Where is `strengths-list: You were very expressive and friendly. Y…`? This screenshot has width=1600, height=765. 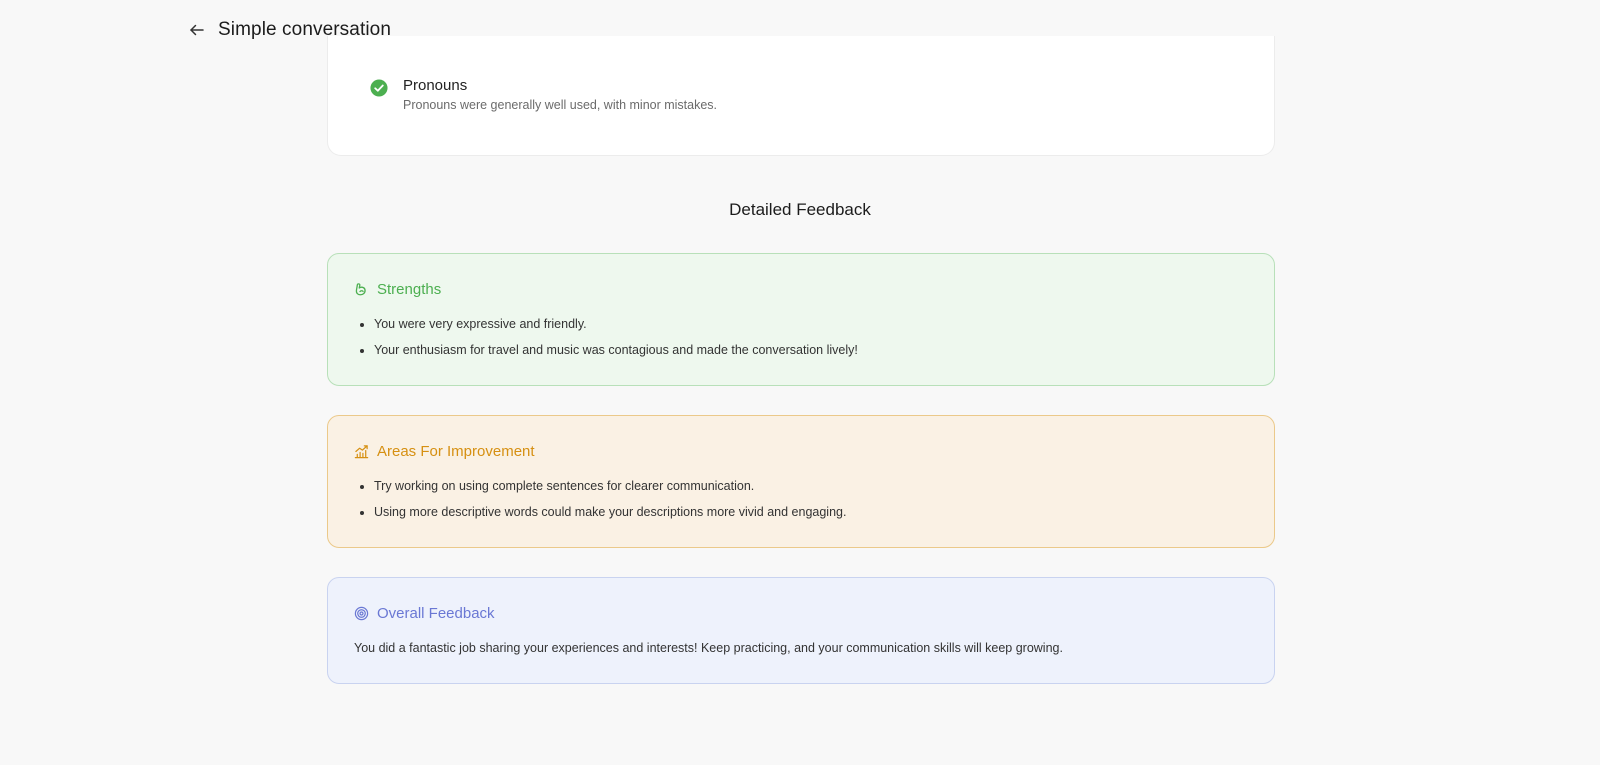
strengths-list: You were very expressive and friendly. Y… is located at coordinates (606, 343).